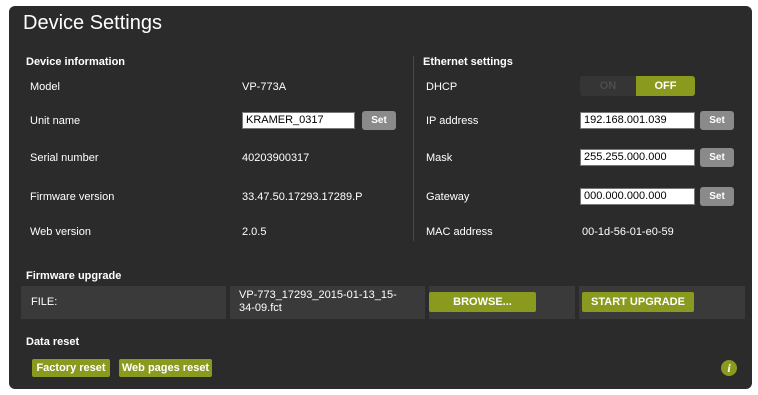  I want to click on mask-set-button: Set, so click(717, 157).